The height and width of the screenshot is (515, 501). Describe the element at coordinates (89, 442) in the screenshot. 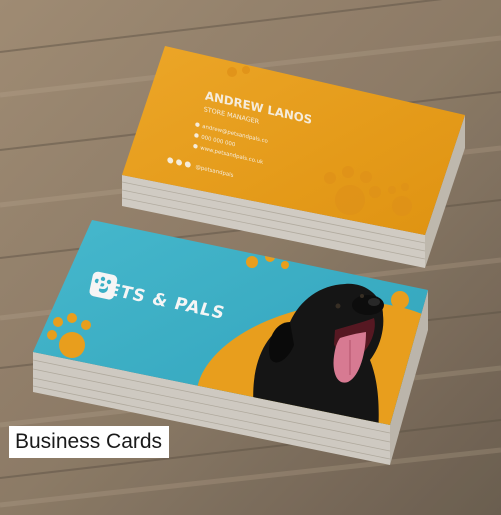

I see `caption-label: Business Cards` at that location.